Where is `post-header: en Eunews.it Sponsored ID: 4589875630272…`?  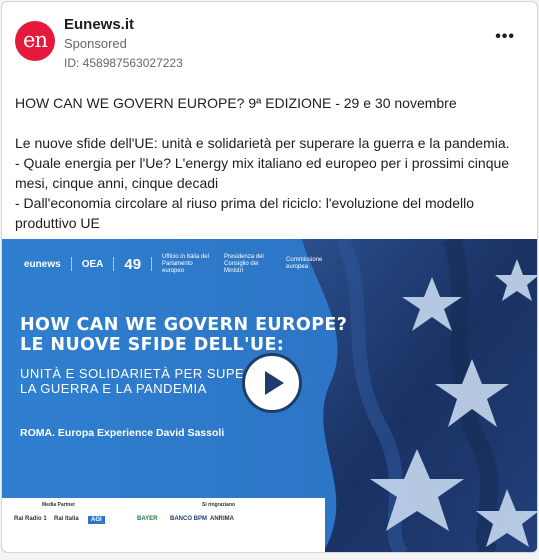
post-header: en Eunews.it Sponsored ID: 4589875630272… is located at coordinates (269, 42).